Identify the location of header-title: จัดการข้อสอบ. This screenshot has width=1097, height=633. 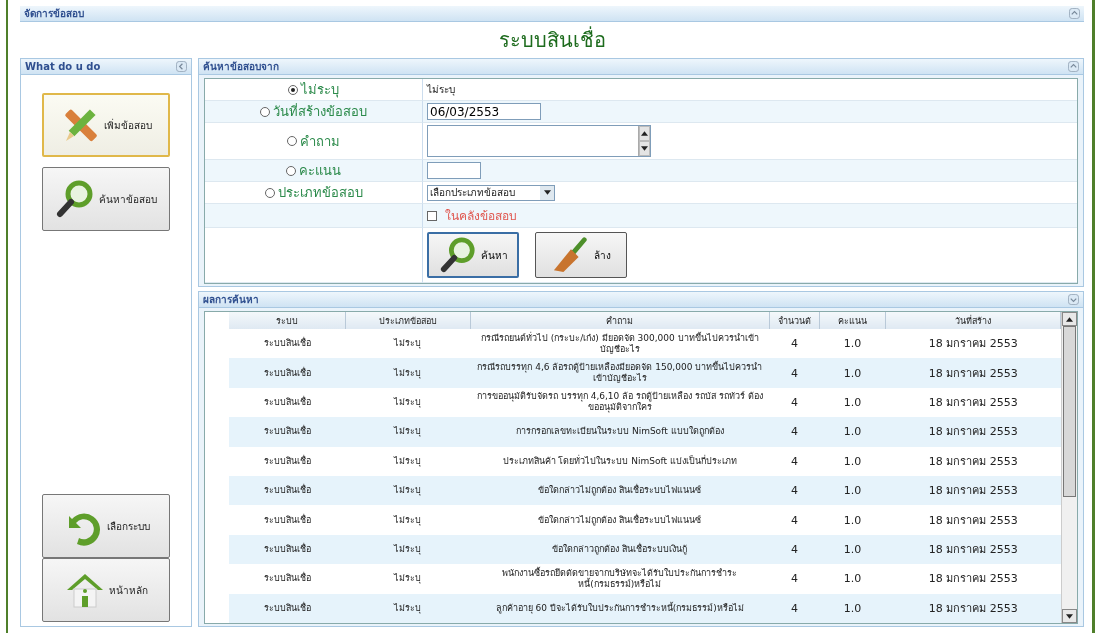
(54, 14).